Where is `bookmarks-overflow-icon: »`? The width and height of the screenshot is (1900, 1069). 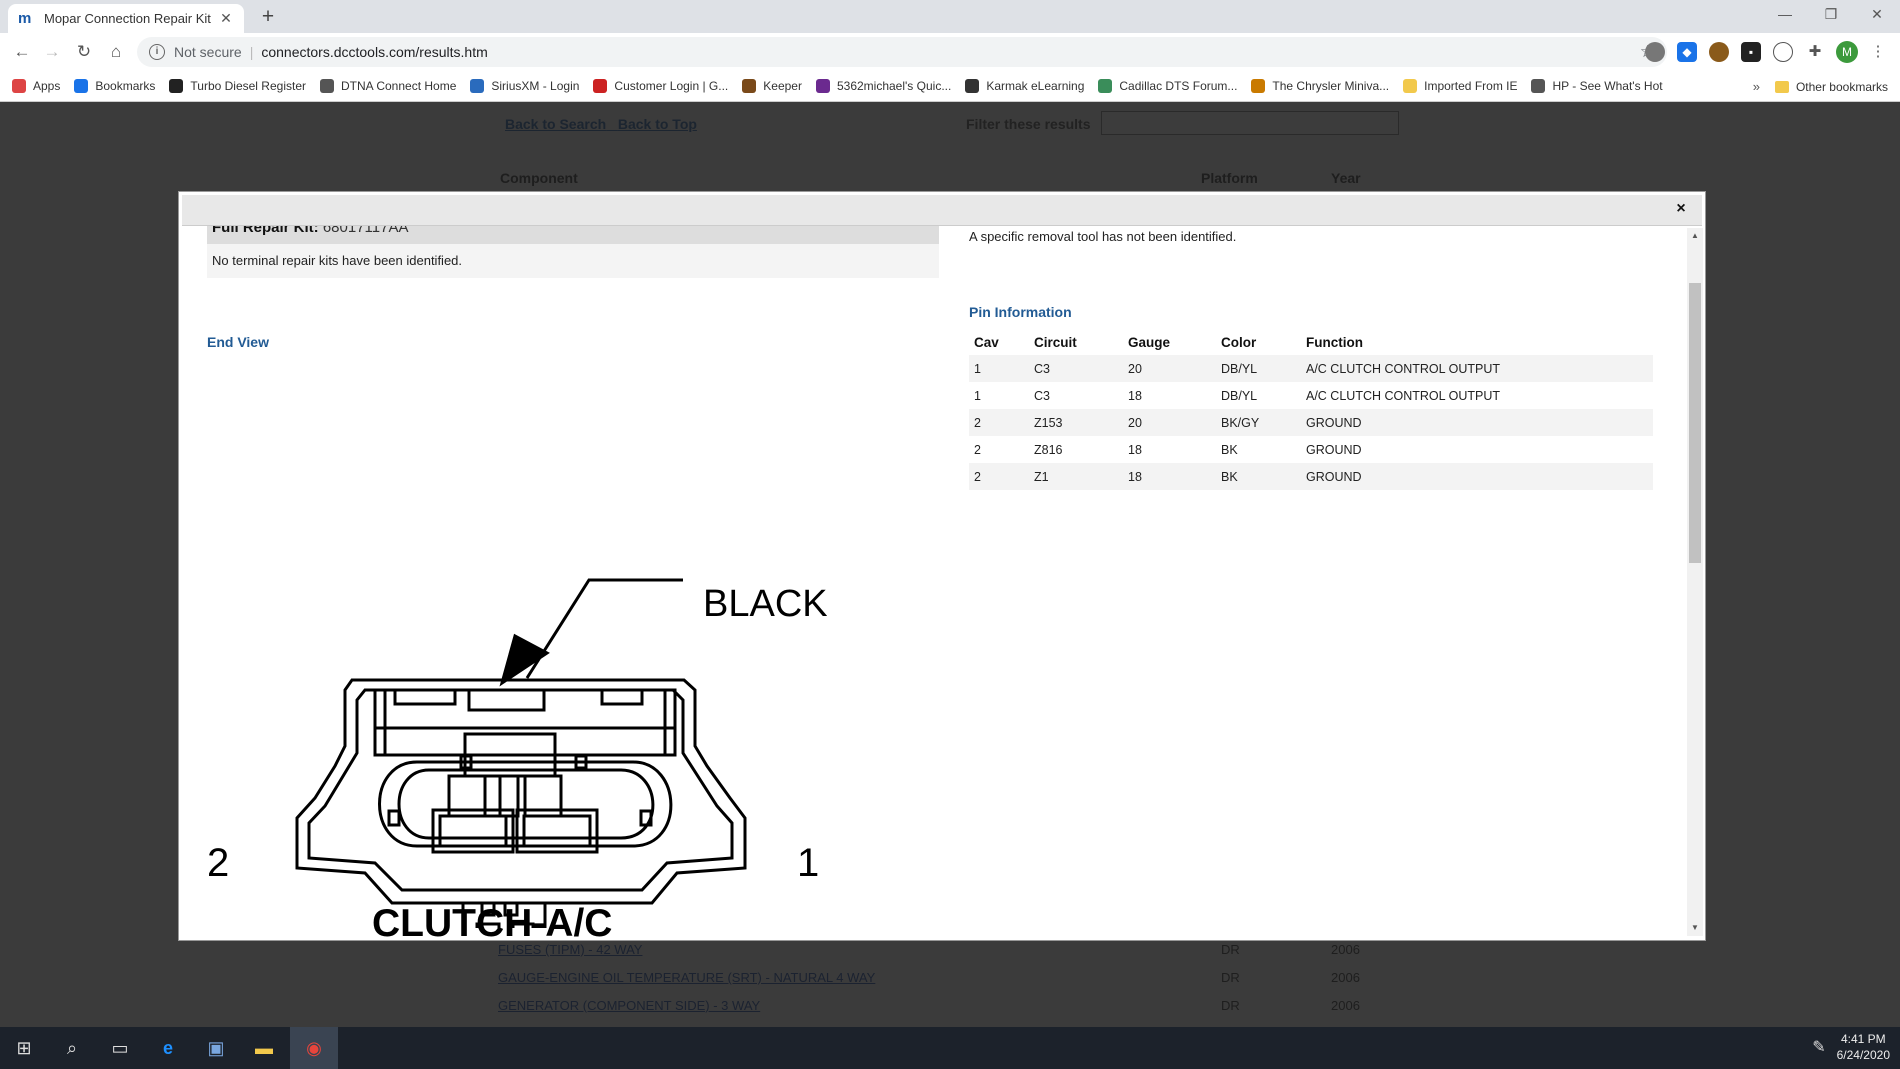 bookmarks-overflow-icon: » is located at coordinates (1756, 86).